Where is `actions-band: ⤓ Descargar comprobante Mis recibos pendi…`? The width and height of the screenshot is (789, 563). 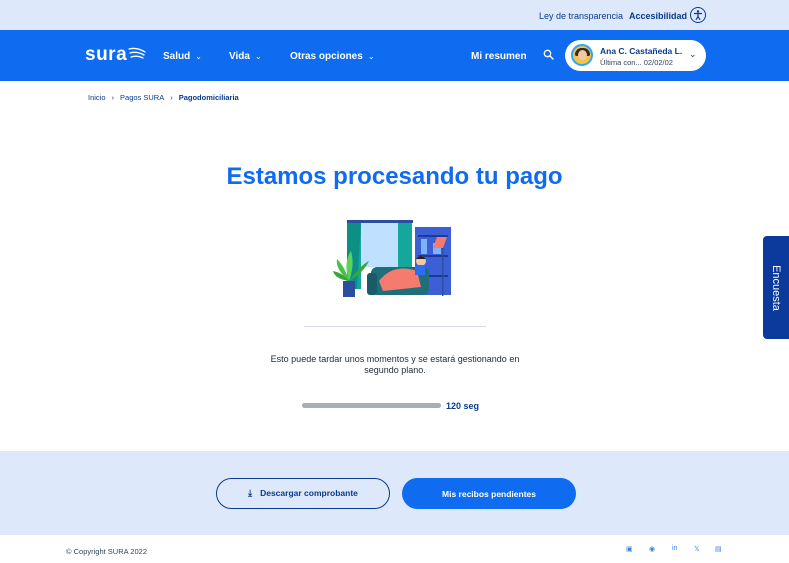
actions-band: ⤓ Descargar comprobante Mis recibos pendi… is located at coordinates (394, 493).